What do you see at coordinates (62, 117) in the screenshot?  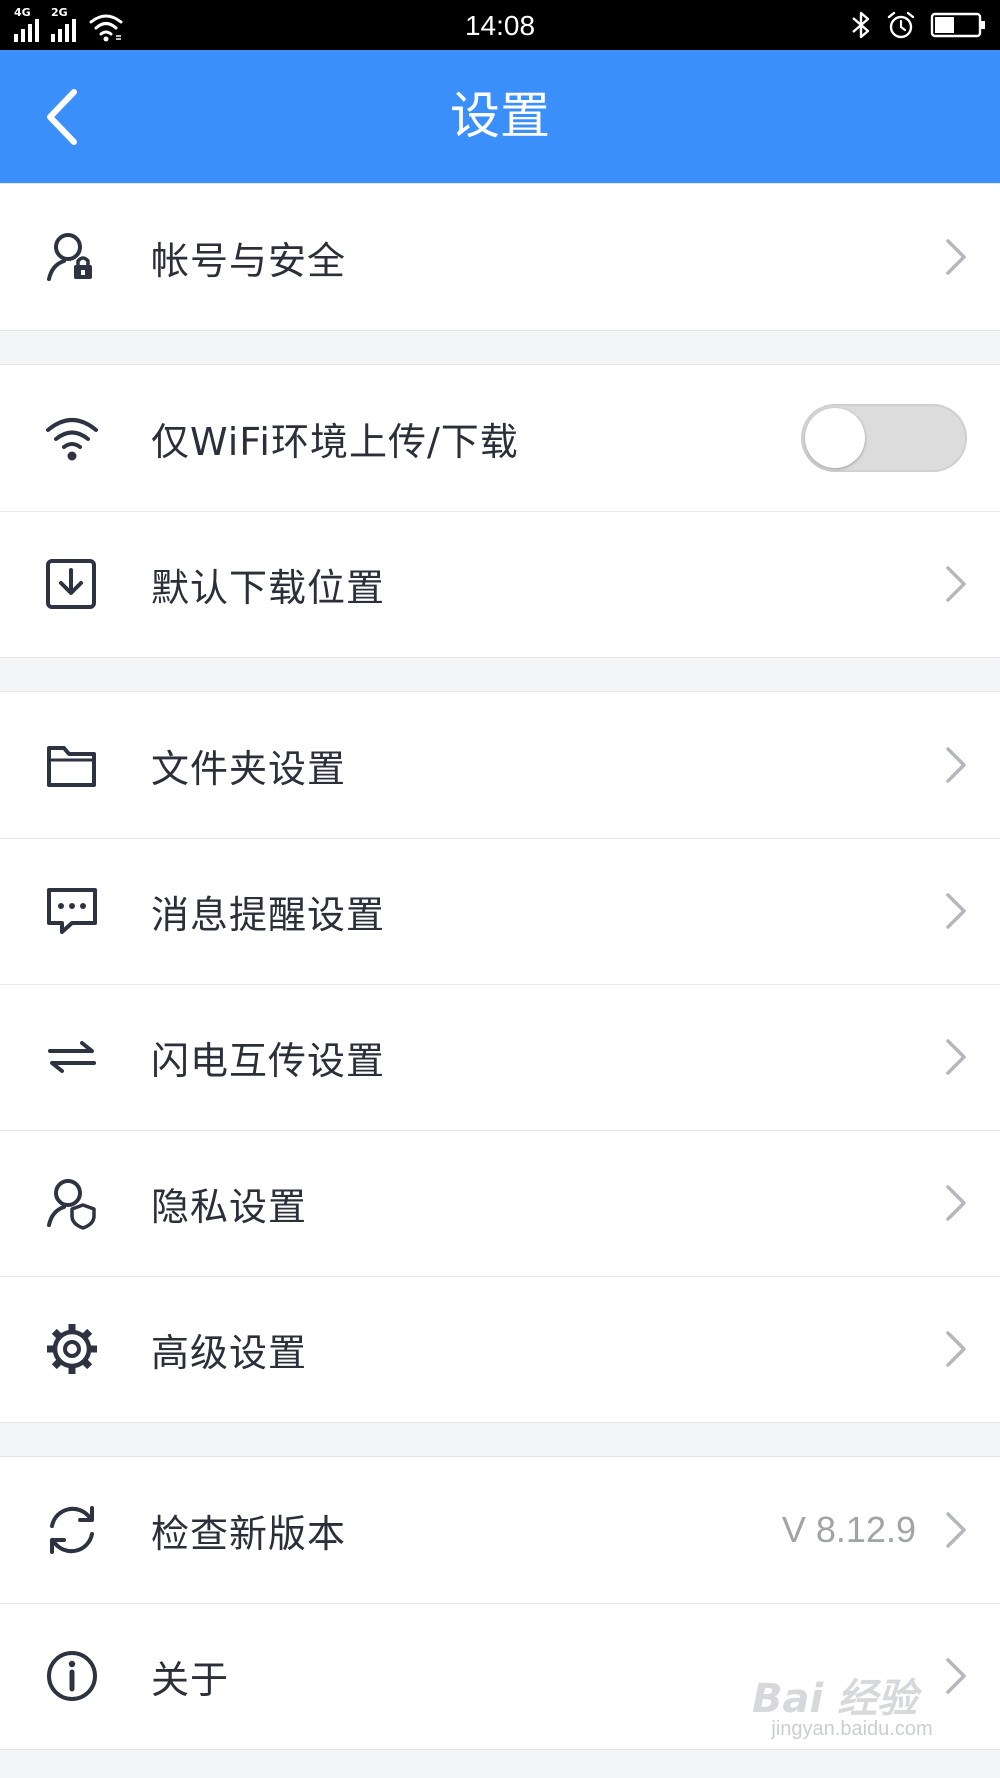 I see `chevron-left-icon` at bounding box center [62, 117].